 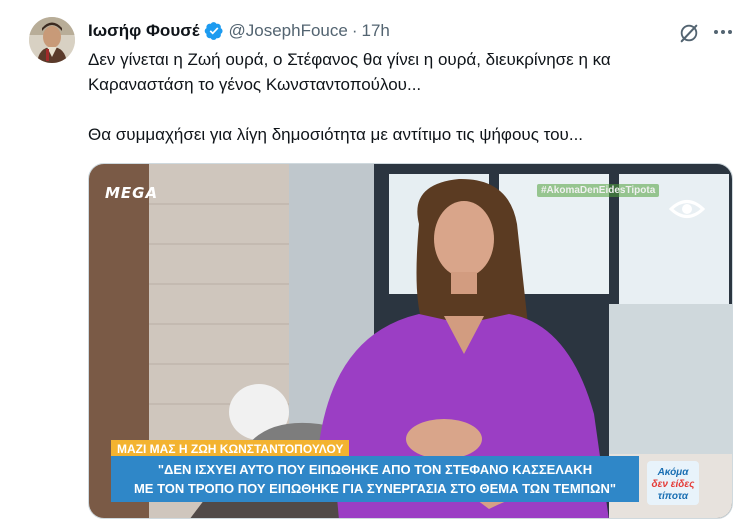 I want to click on avatar, so click(x=52, y=40).